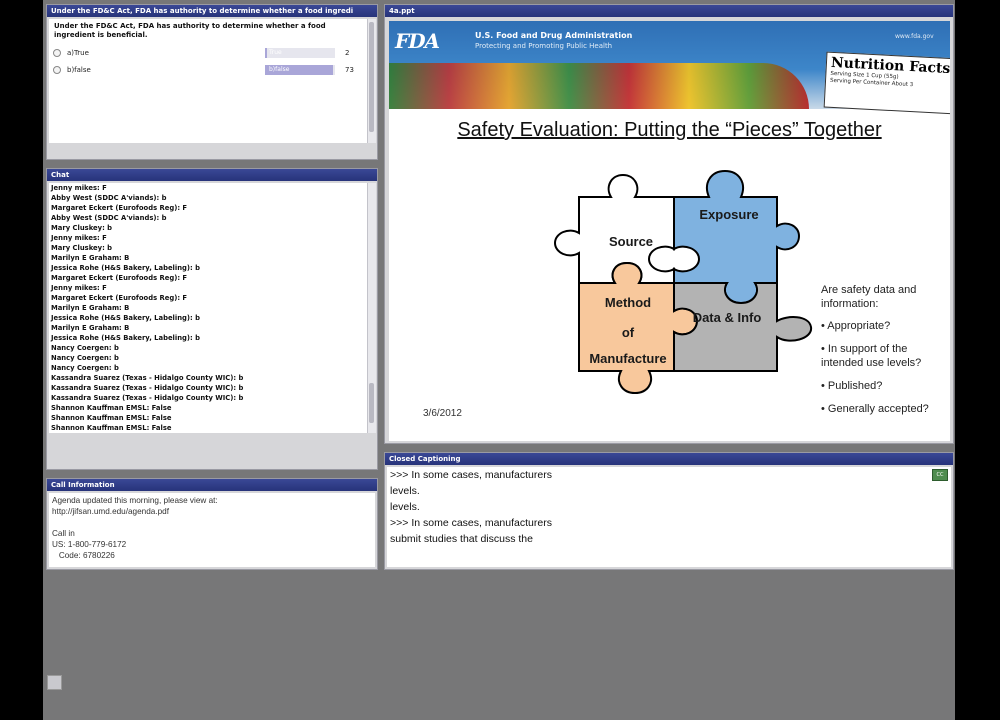 This screenshot has height=720, width=1000. What do you see at coordinates (940, 475) in the screenshot?
I see `cc-toggle-button: CC` at bounding box center [940, 475].